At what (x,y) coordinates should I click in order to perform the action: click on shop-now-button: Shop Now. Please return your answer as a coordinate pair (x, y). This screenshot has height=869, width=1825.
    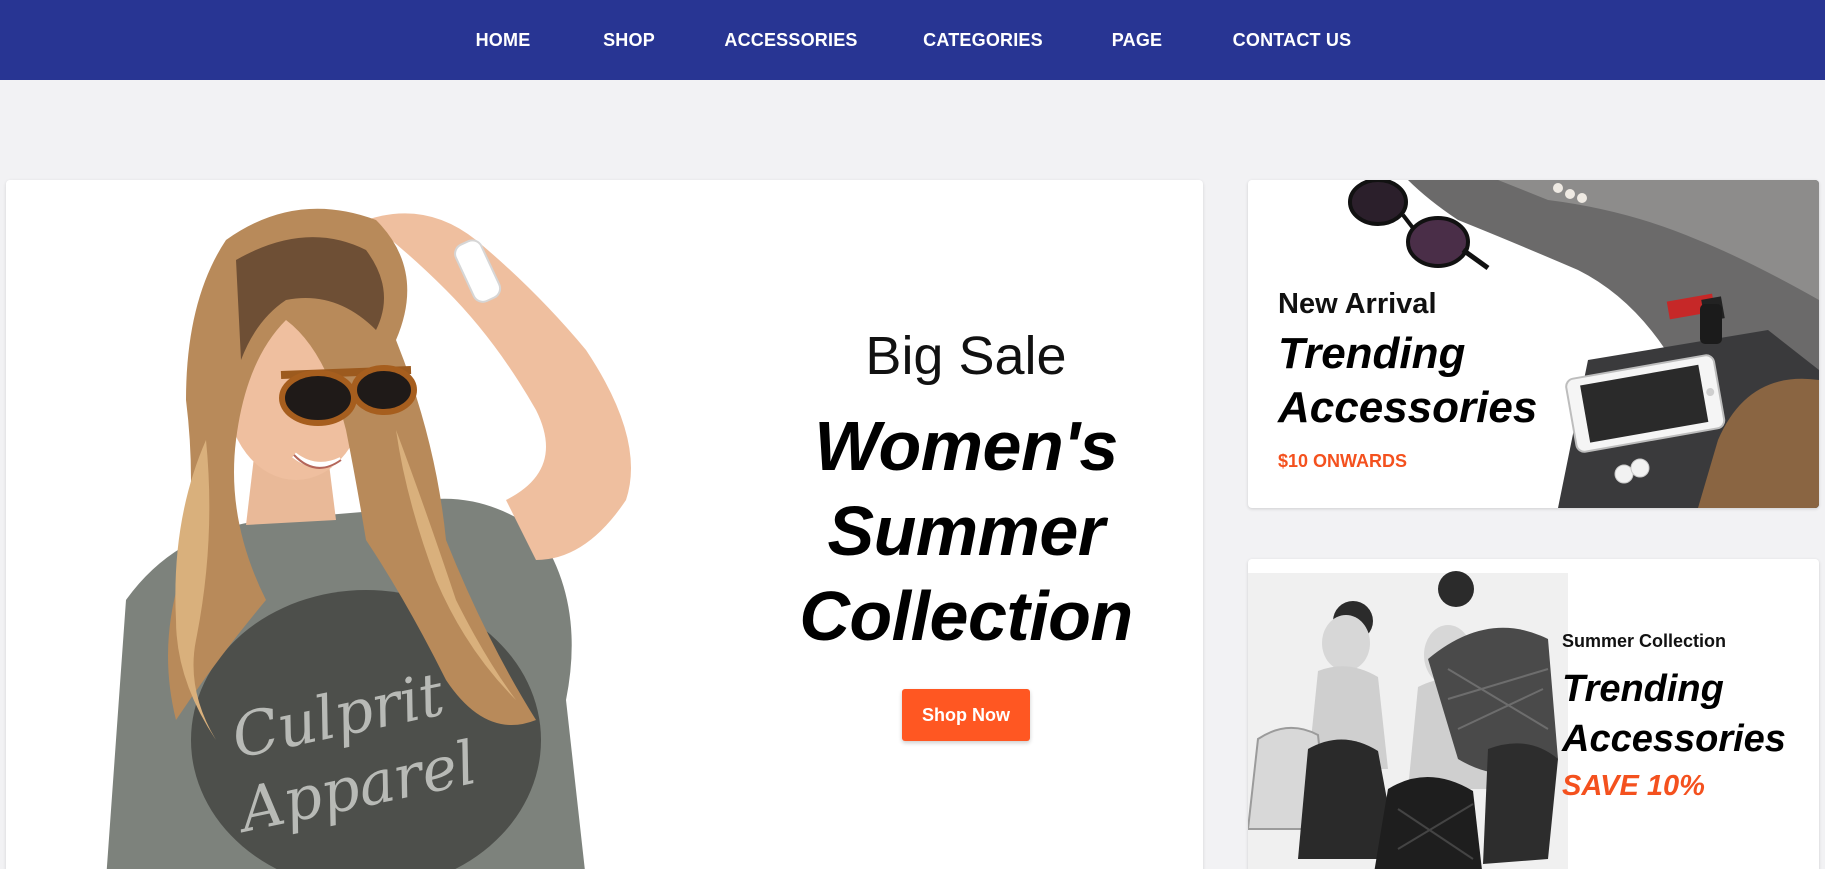
    Looking at the image, I should click on (966, 715).